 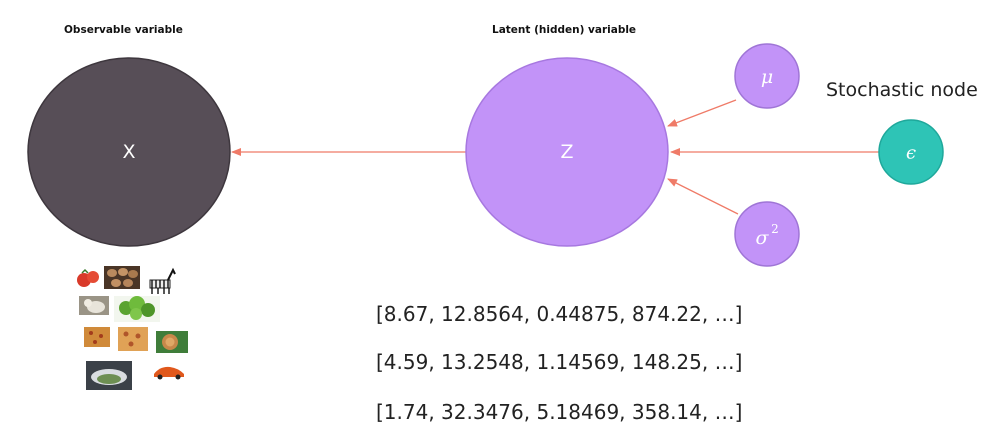 I want to click on arrow-mu-to-z, so click(x=702, y=113).